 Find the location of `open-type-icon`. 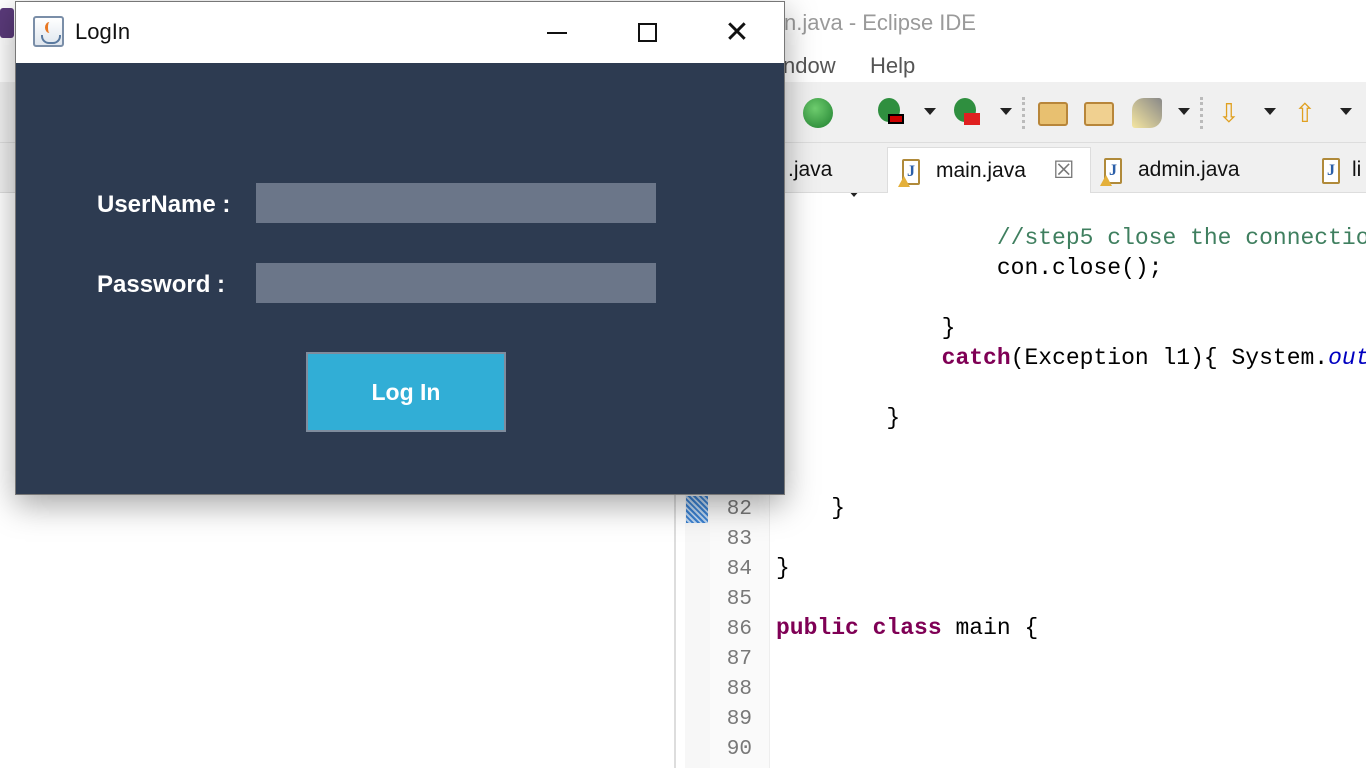

open-type-icon is located at coordinates (1053, 114).